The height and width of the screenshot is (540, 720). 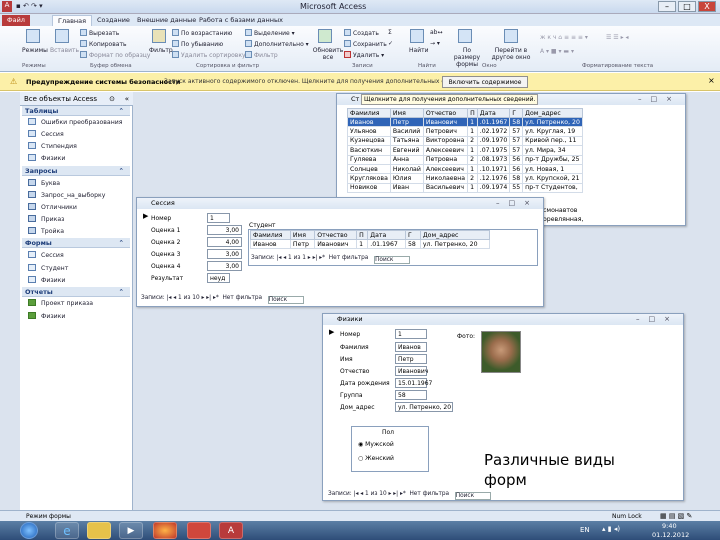 I want to click on nav-section-forms: Формы ⌃, so click(x=76, y=243).